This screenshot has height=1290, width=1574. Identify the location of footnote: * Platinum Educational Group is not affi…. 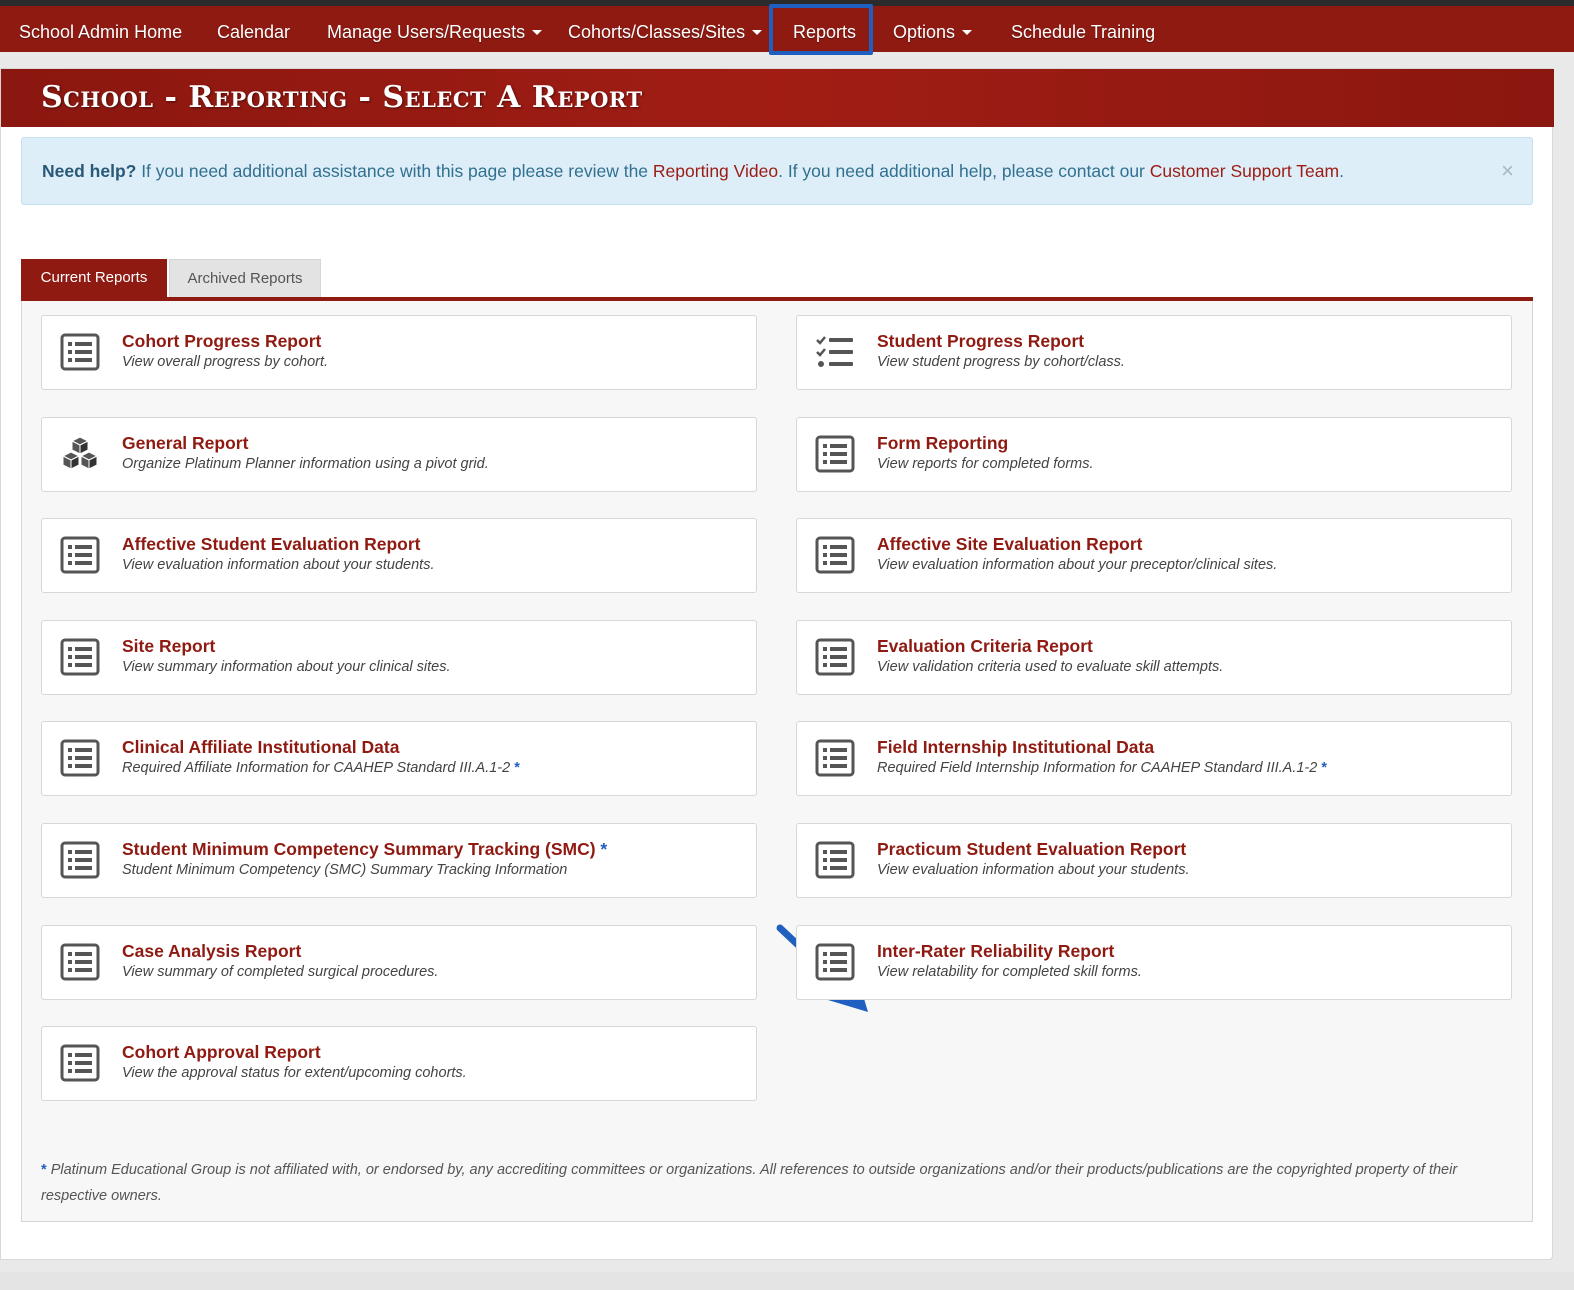
(749, 1183).